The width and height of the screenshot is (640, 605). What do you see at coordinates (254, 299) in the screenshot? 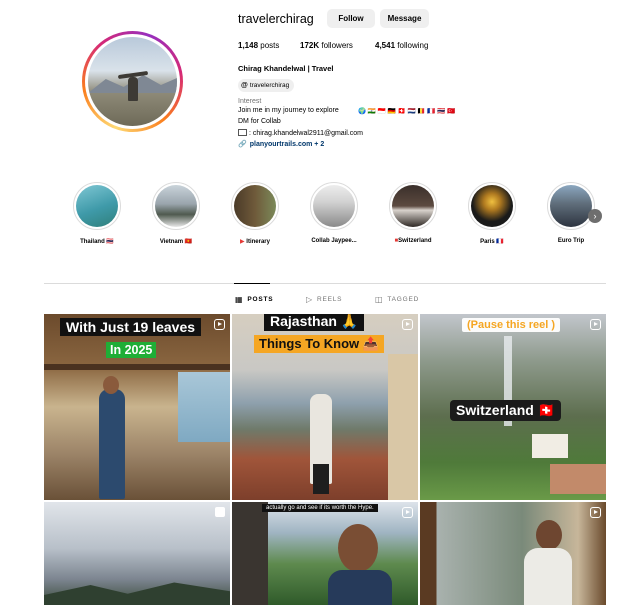
I see `tab-posts: ▦ POSTS` at bounding box center [254, 299].